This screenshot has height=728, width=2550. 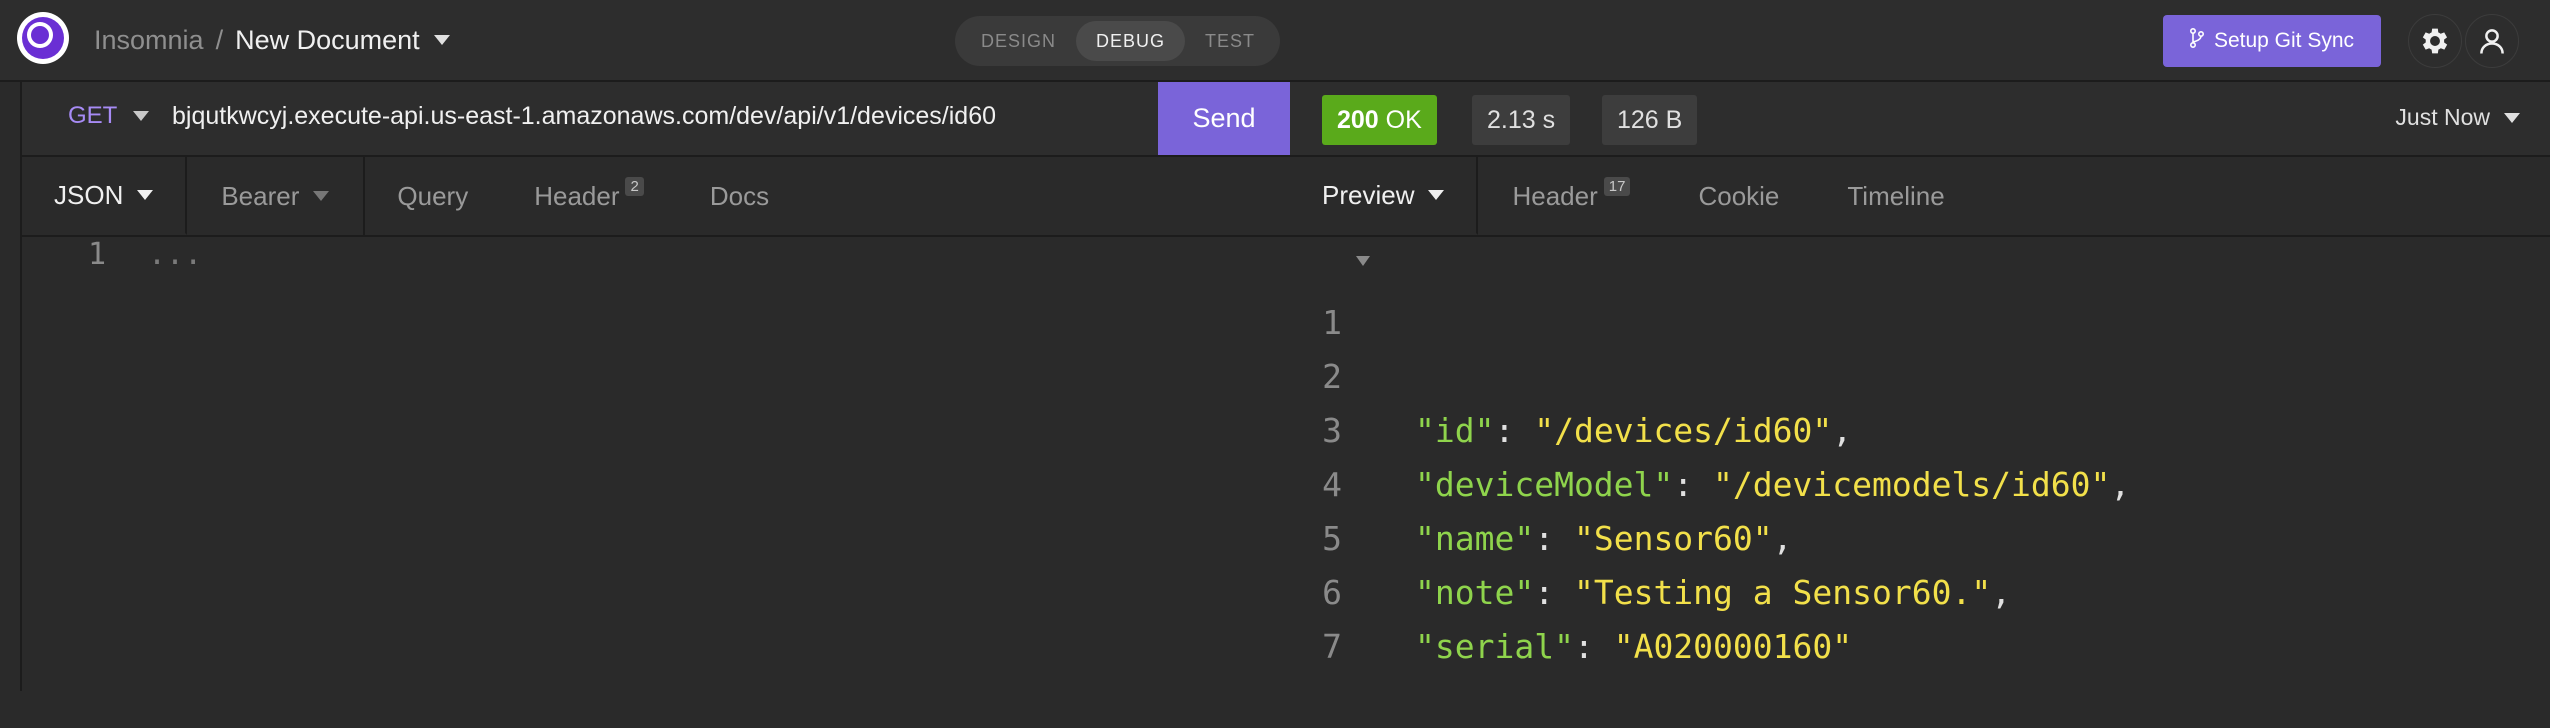 I want to click on document-chevron-down-icon, so click(x=441, y=40).